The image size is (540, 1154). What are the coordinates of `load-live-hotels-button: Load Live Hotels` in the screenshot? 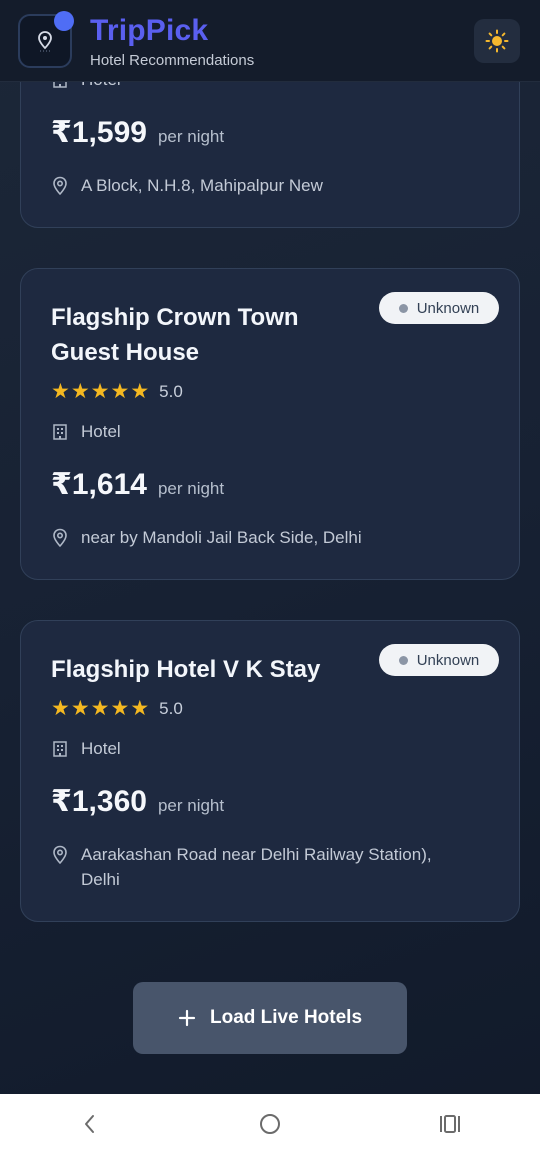 It's located at (270, 1018).